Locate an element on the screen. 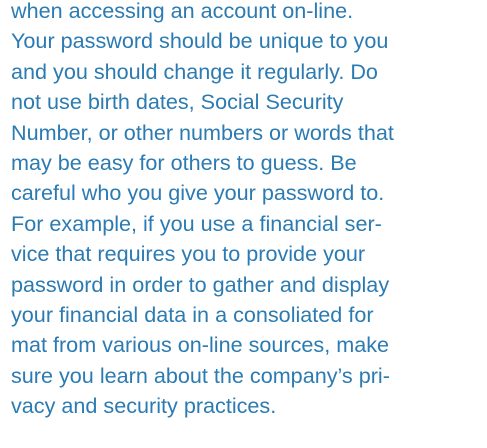 The width and height of the screenshot is (487, 448). text-line: sure you learn about the company’s pri- is located at coordinates (200, 375).